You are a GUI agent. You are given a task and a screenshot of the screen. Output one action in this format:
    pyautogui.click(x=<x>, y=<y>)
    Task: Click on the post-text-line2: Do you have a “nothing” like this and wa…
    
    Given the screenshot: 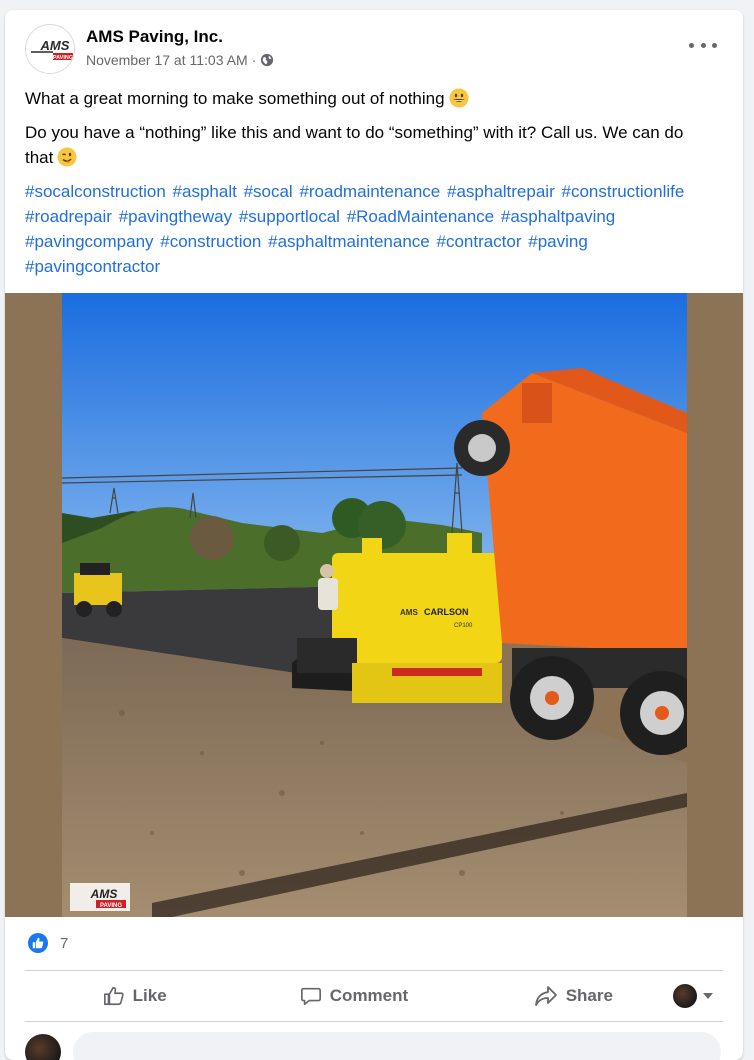 What is the action you would take?
    pyautogui.click(x=370, y=145)
    